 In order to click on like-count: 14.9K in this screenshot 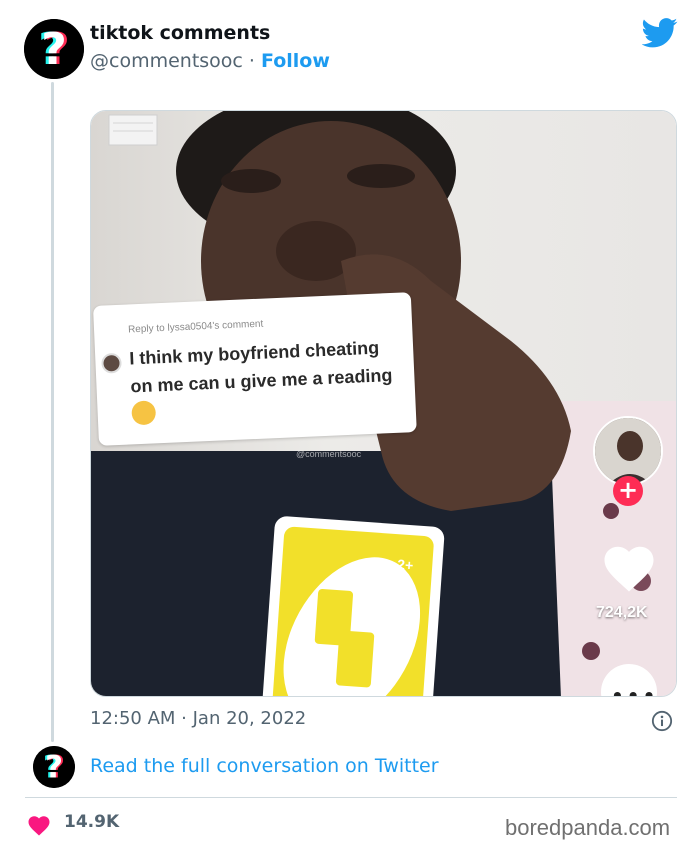, I will do `click(92, 822)`.